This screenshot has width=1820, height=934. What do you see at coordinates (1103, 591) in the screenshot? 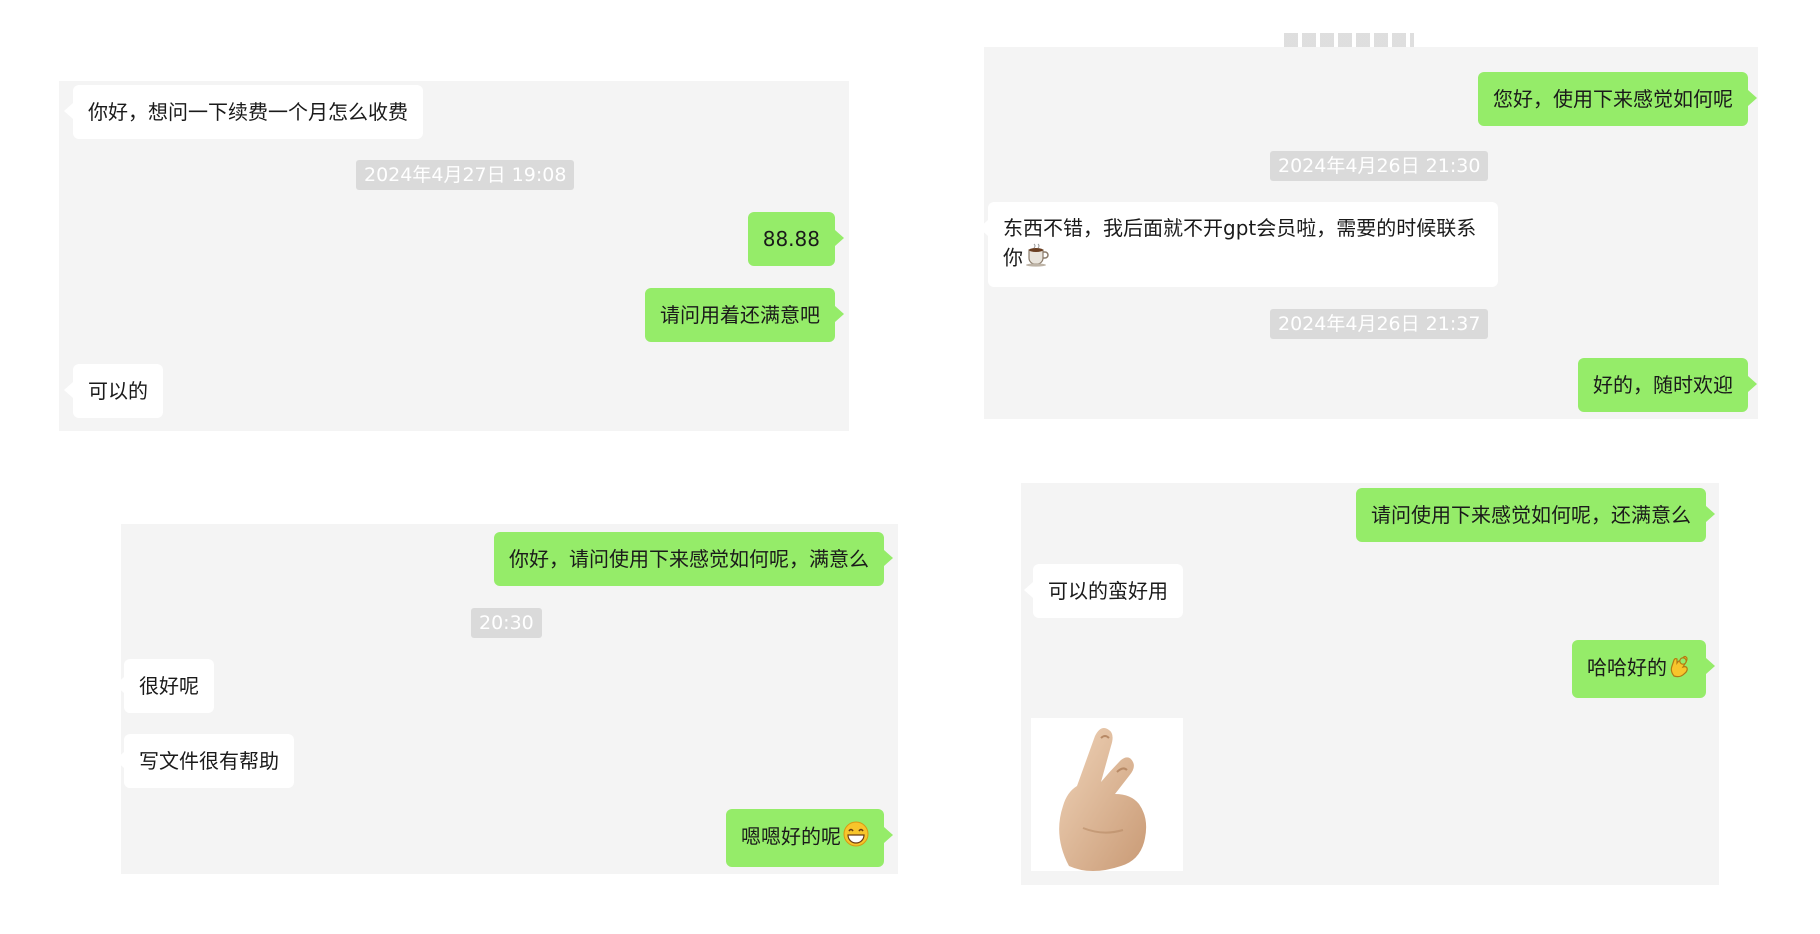
I see `incoming-message: 可以的蛮好用` at bounding box center [1103, 591].